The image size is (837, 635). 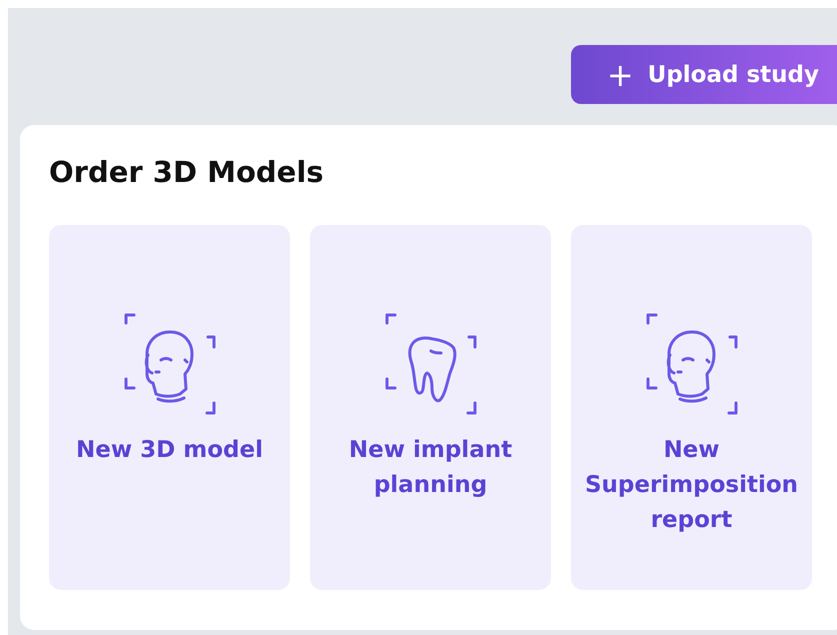 What do you see at coordinates (431, 468) in the screenshot?
I see `tile-label: New implant planning` at bounding box center [431, 468].